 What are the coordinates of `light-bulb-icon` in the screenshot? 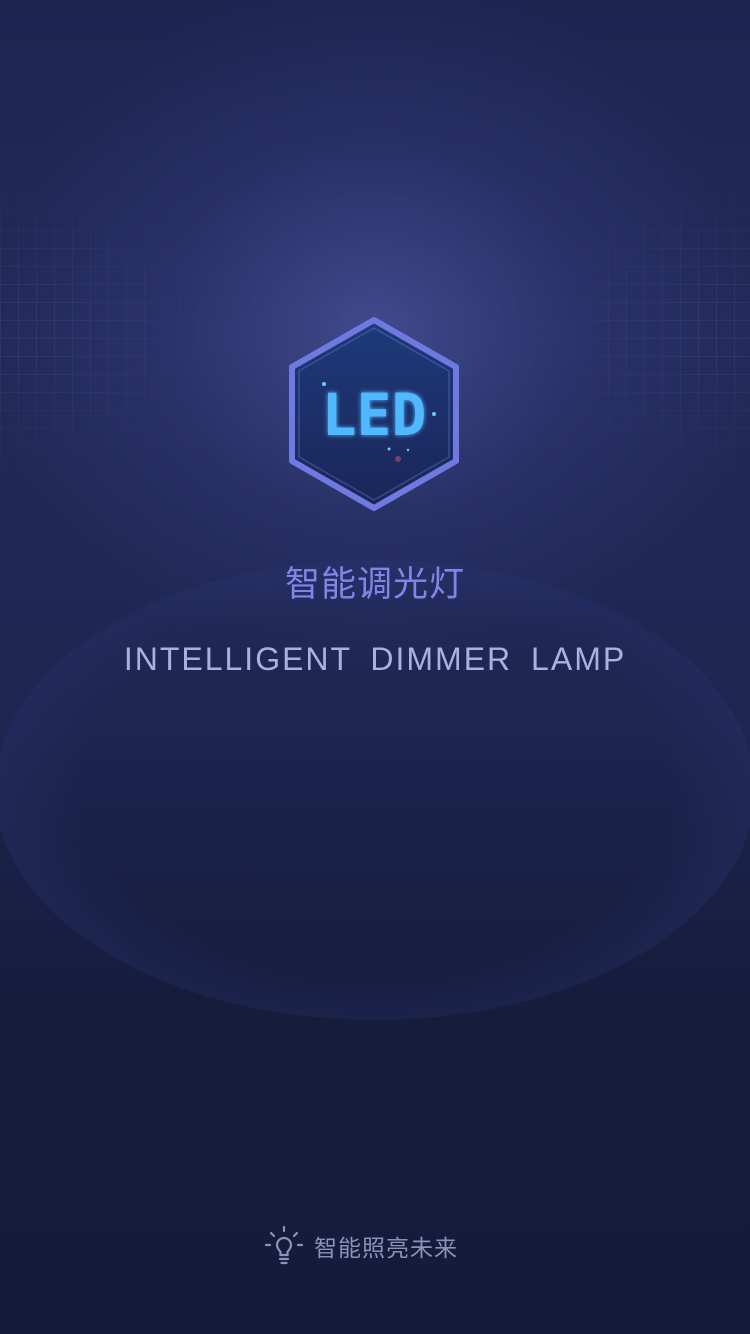 It's located at (284, 1245).